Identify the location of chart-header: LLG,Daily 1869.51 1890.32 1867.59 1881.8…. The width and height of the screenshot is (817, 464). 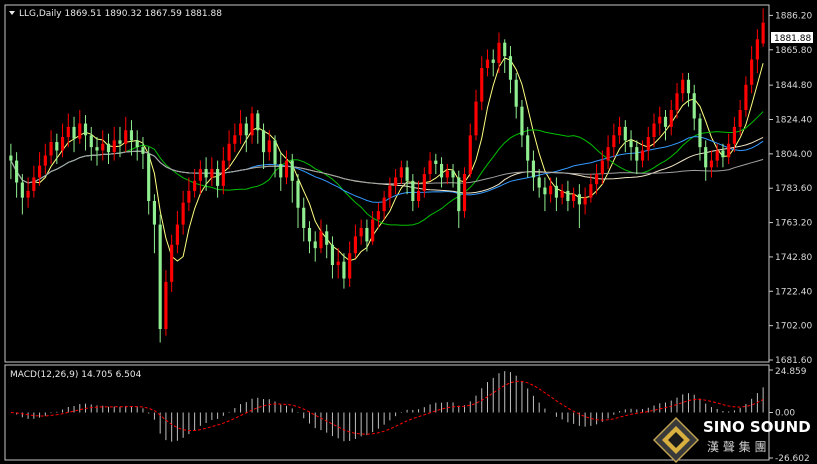
(120, 14).